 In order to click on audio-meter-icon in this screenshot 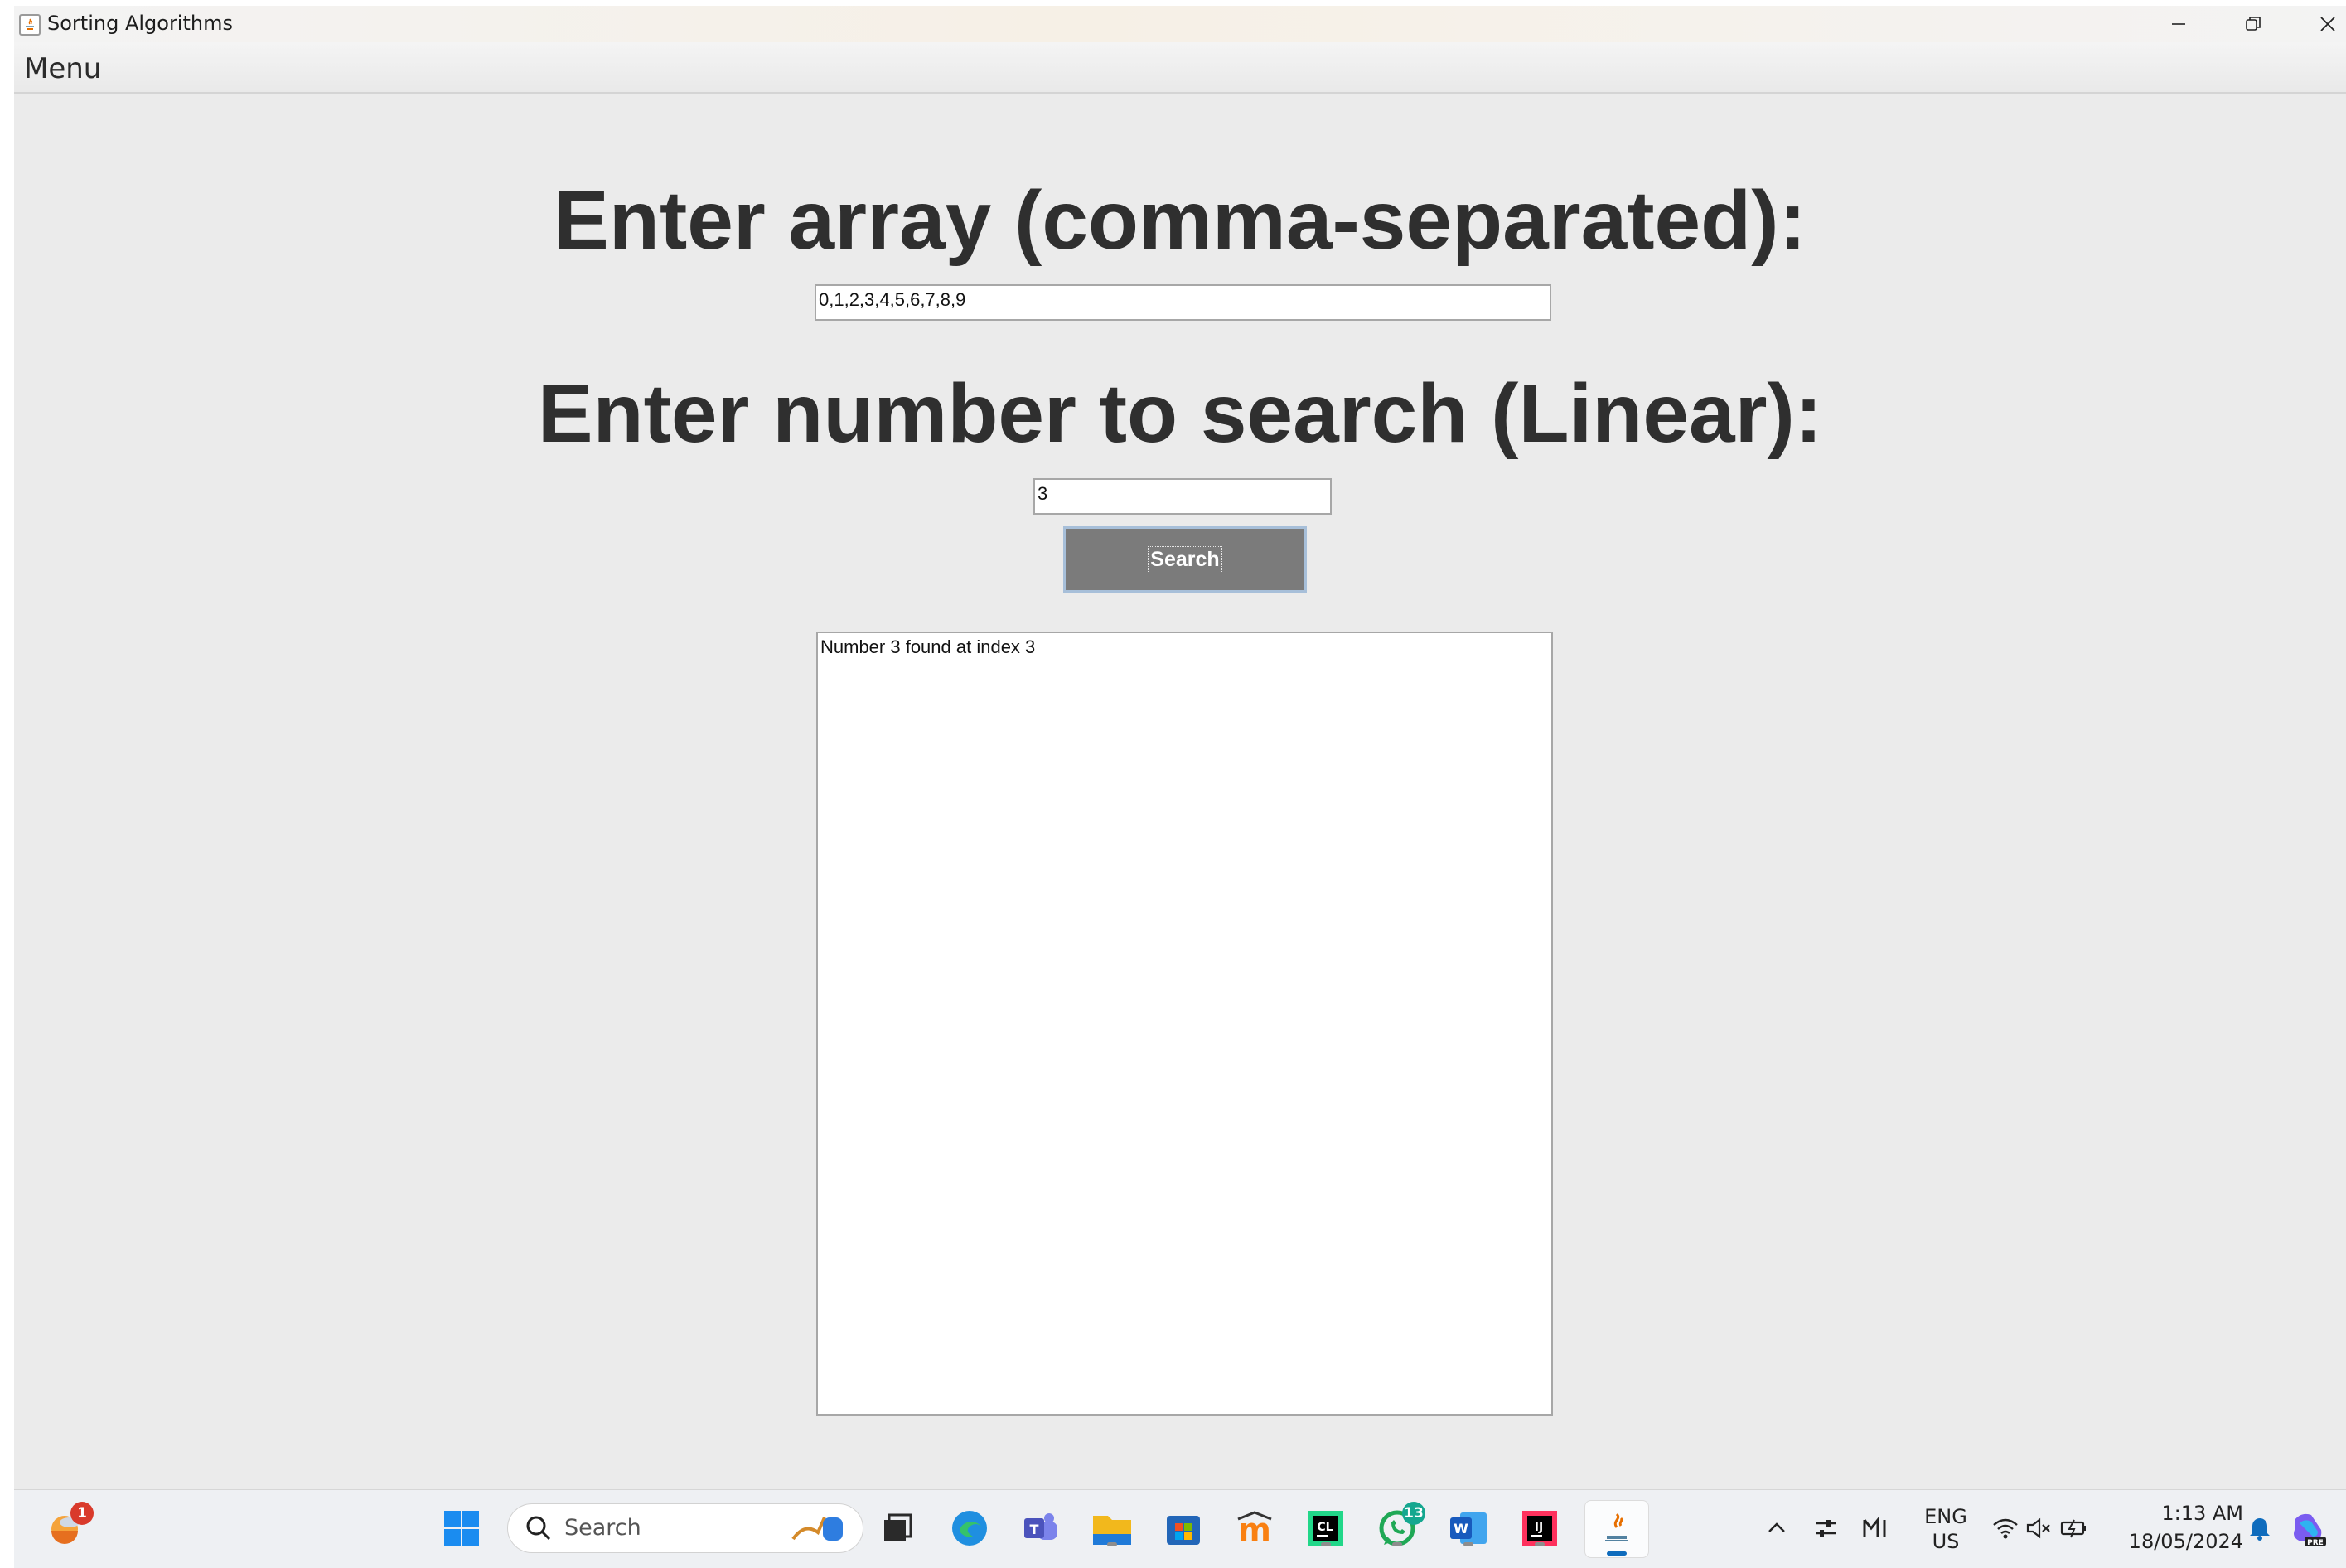, I will do `click(1874, 1527)`.